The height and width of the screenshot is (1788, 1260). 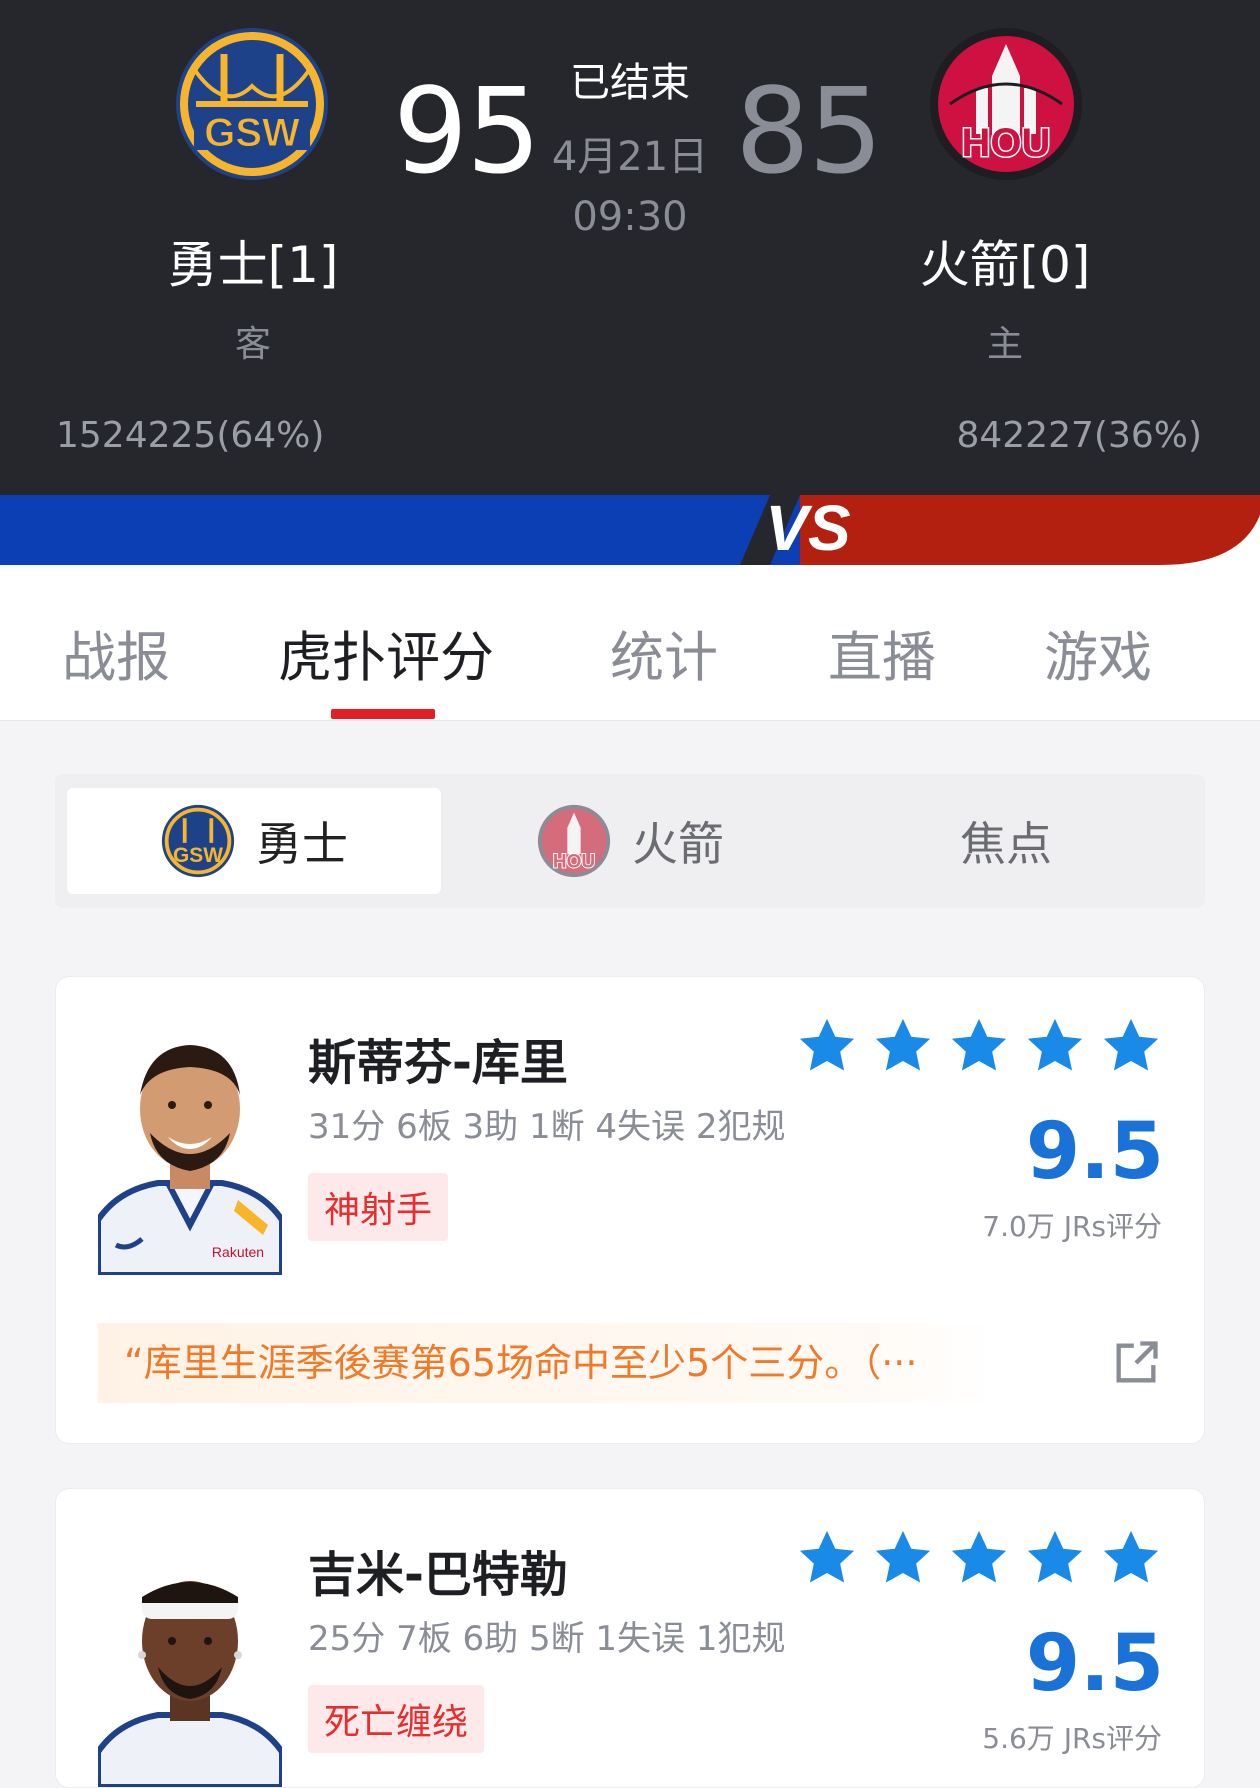 I want to click on player-badge: 死亡缠绕, so click(x=396, y=1719).